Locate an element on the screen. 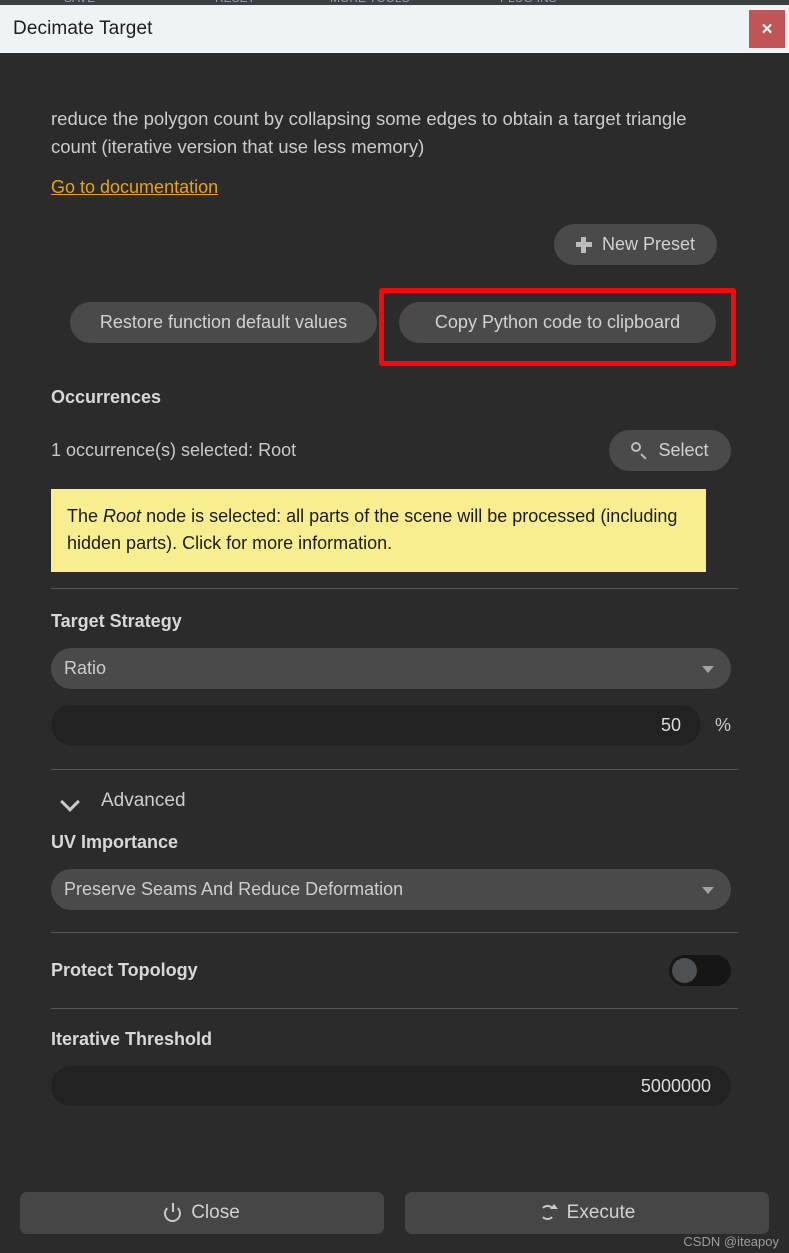 This screenshot has height=1253, width=789. target-ratio-row: % is located at coordinates (395, 725).